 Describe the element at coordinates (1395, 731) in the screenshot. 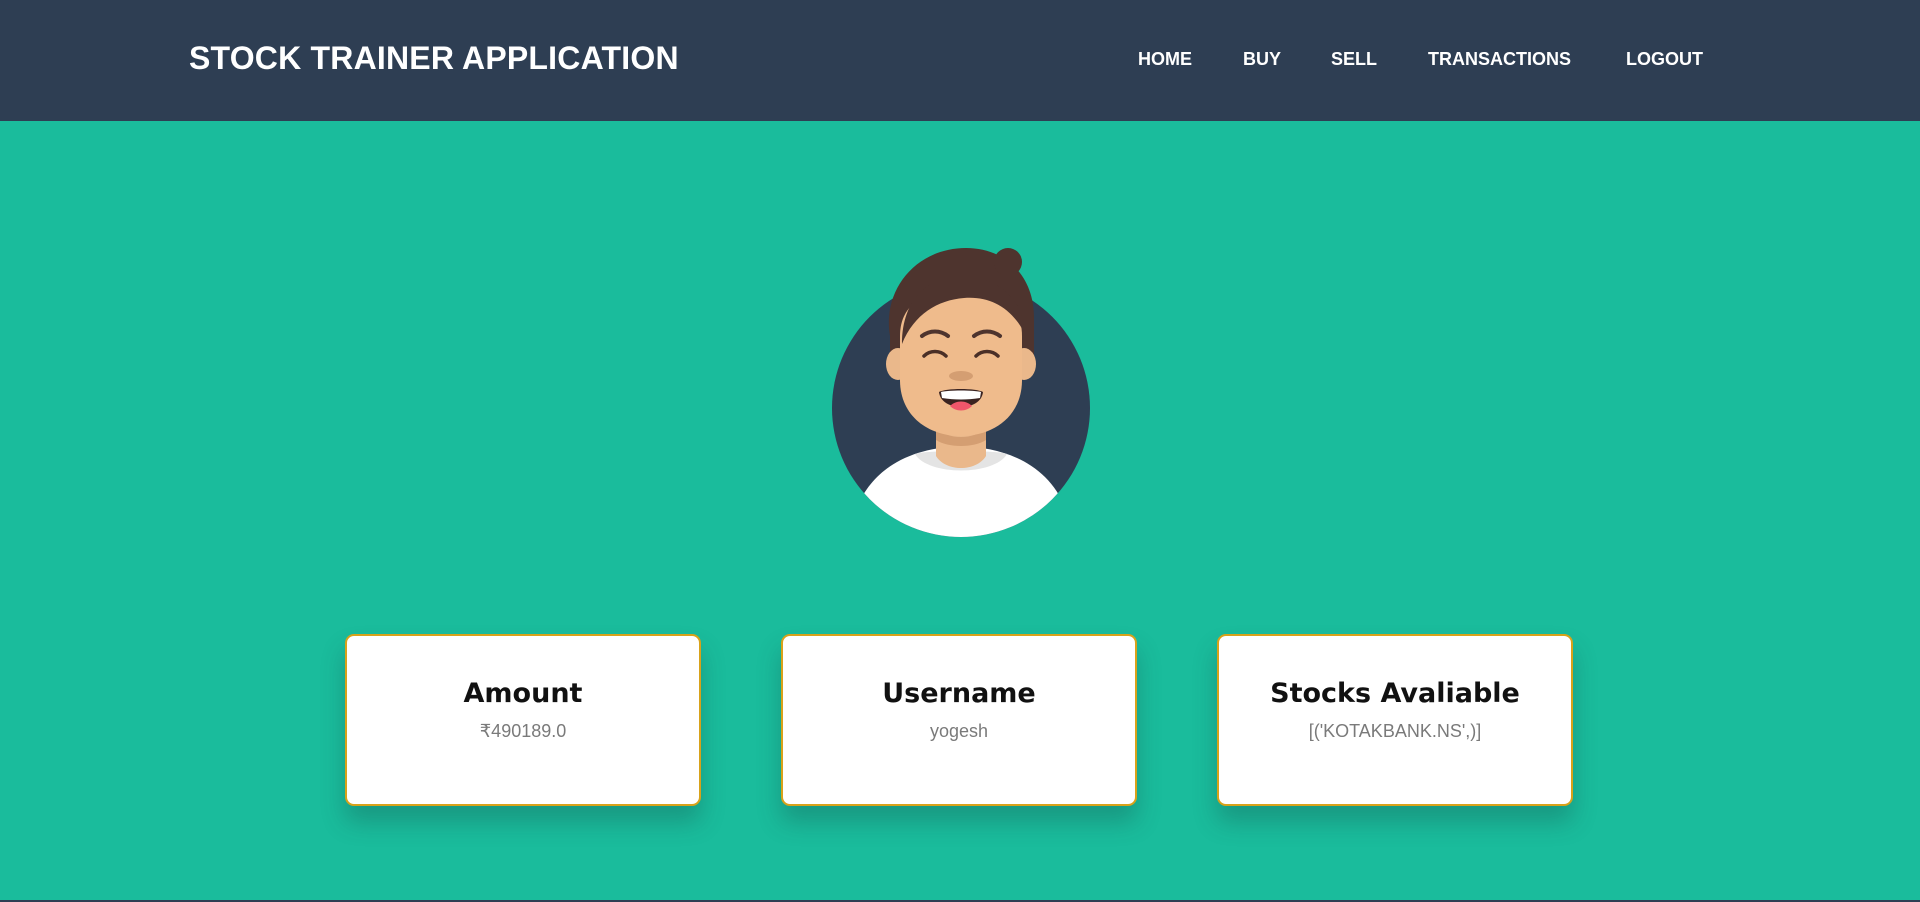

I see `stocks-value: [('KOTAKBANK.NS',)]` at that location.